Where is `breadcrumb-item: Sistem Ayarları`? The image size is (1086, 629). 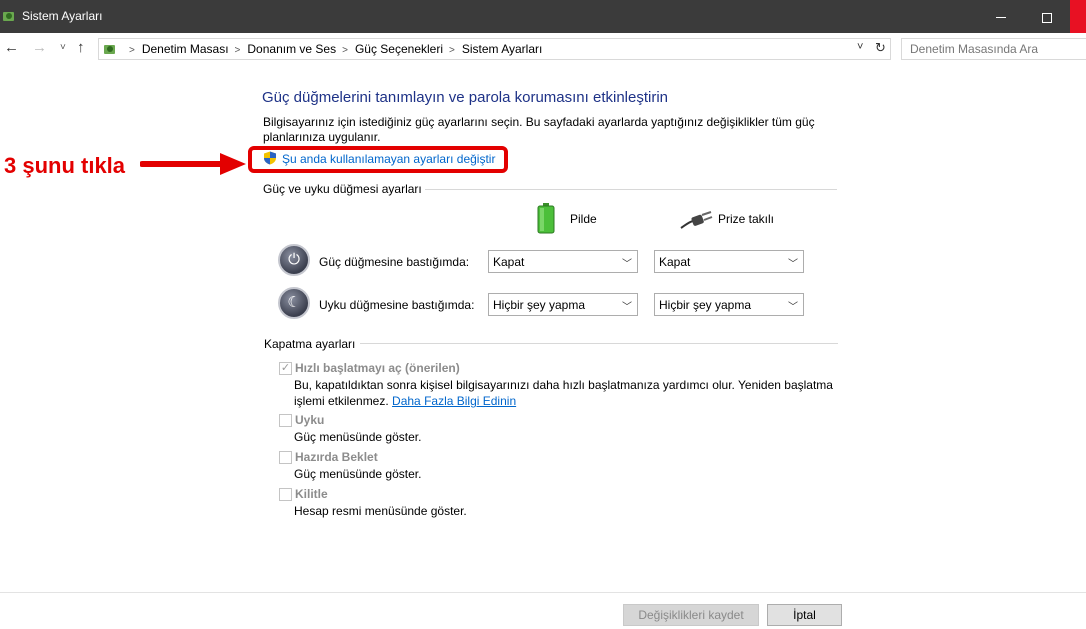 breadcrumb-item: Sistem Ayarları is located at coordinates (502, 49).